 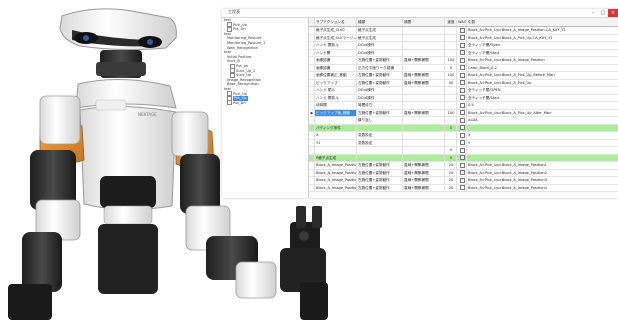 I want to click on table-row: 0, so click(x=463, y=151).